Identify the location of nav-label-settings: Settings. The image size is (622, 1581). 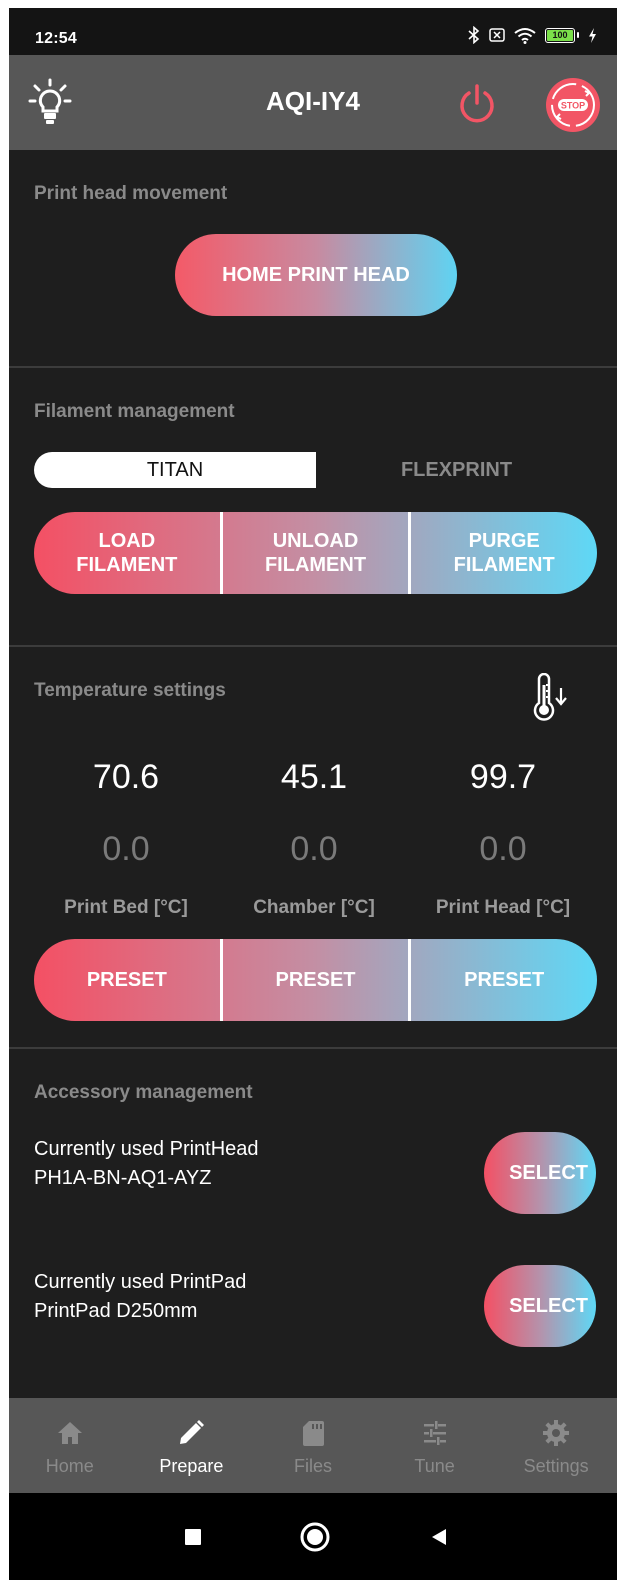
(556, 1466).